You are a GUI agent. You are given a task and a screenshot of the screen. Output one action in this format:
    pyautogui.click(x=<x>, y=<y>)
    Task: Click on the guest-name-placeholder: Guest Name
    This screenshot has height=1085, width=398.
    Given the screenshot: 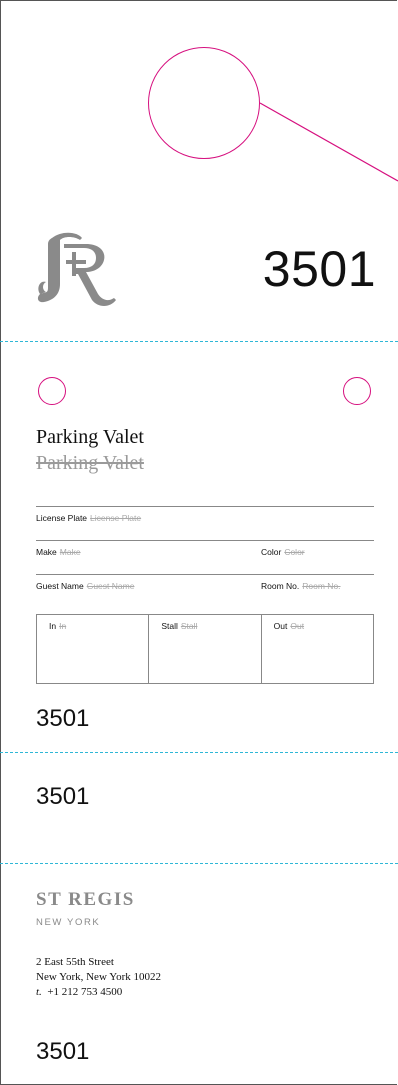 What is the action you would take?
    pyautogui.click(x=110, y=586)
    